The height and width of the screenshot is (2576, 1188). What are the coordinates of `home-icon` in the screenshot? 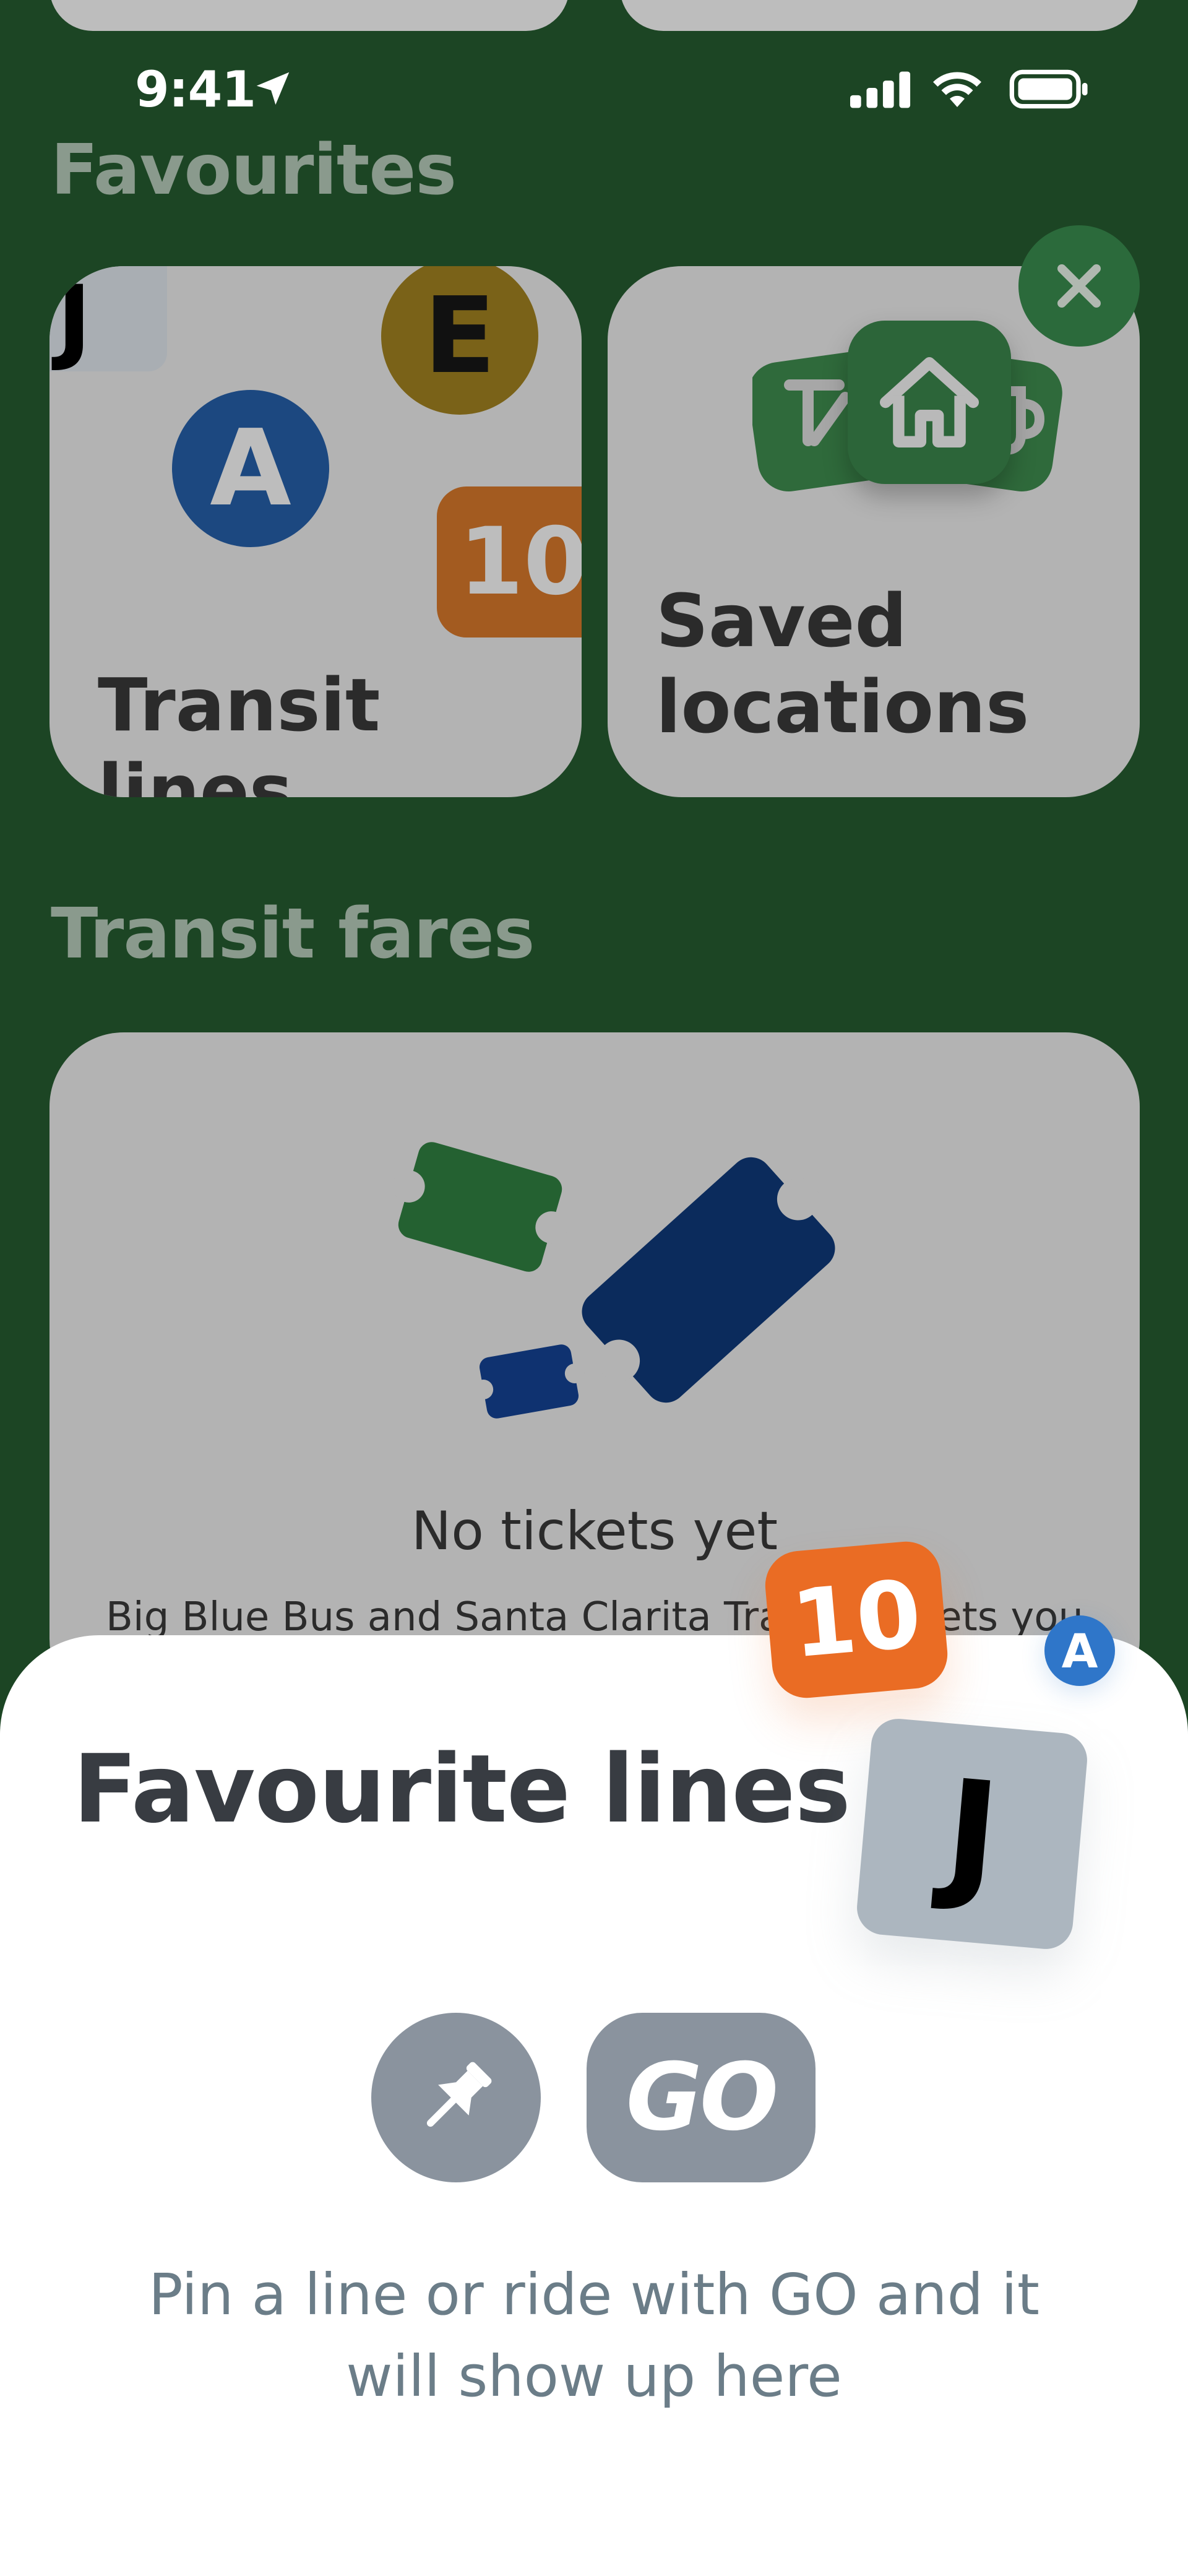 It's located at (929, 402).